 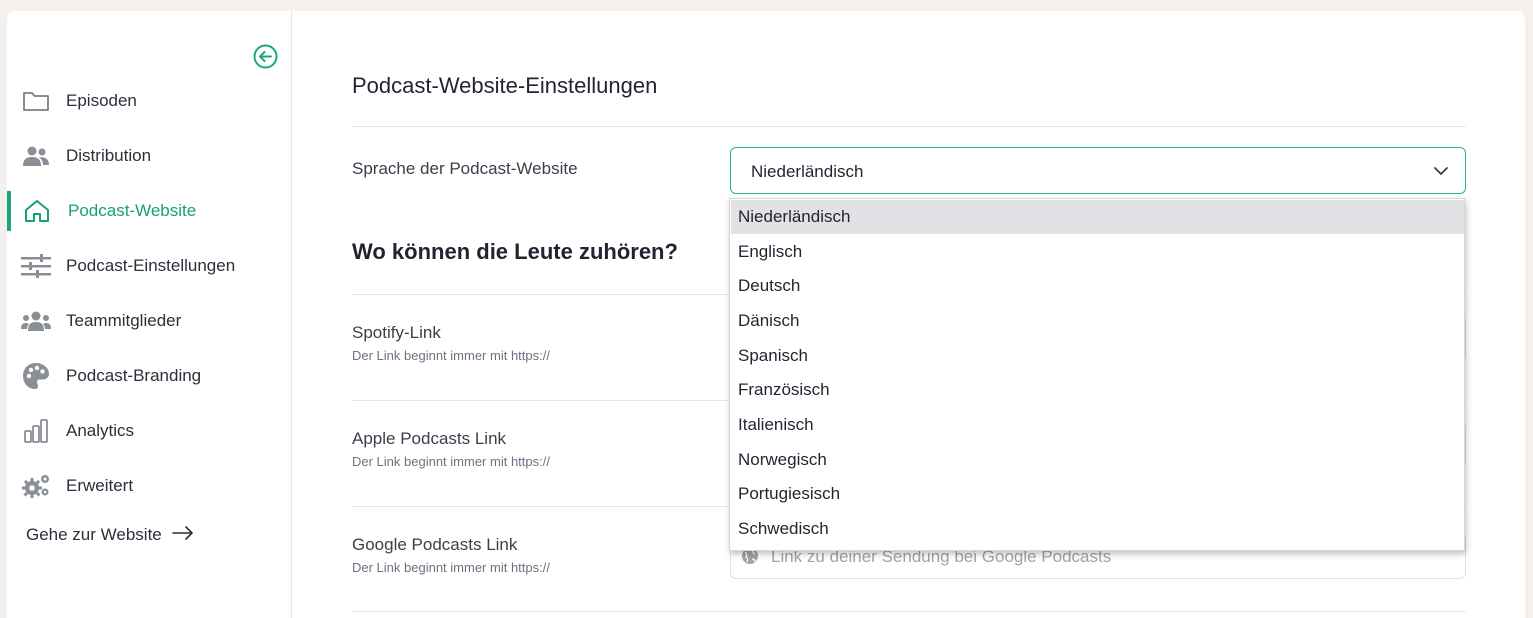 What do you see at coordinates (451, 461) in the screenshot?
I see `apple-podcasts-link-hint: Der Link beginnt immer mit https://` at bounding box center [451, 461].